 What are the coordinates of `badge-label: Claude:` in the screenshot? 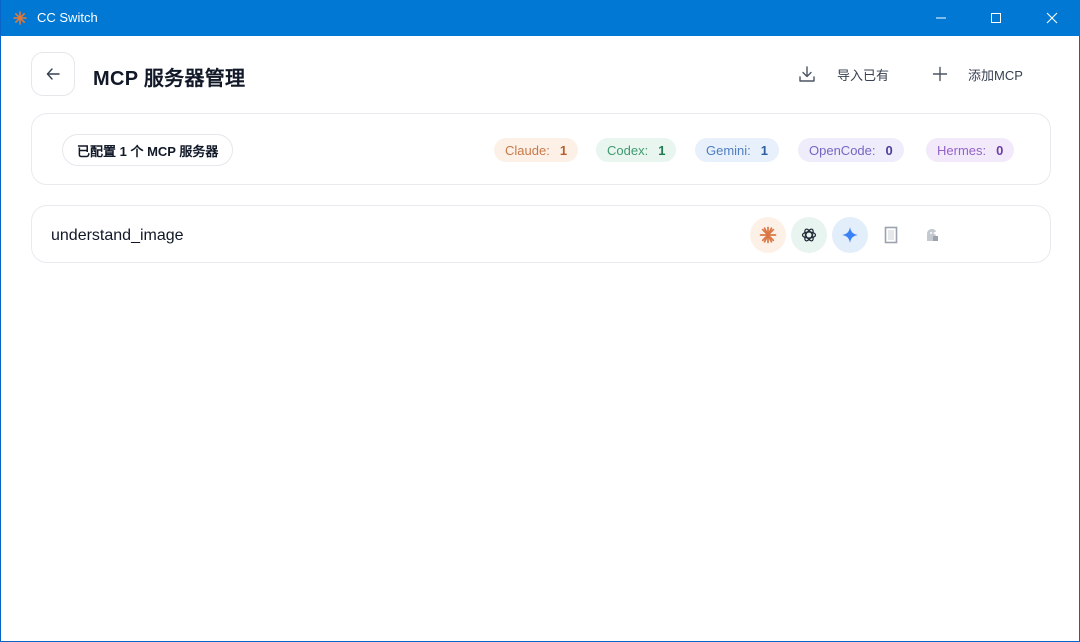 It's located at (527, 150).